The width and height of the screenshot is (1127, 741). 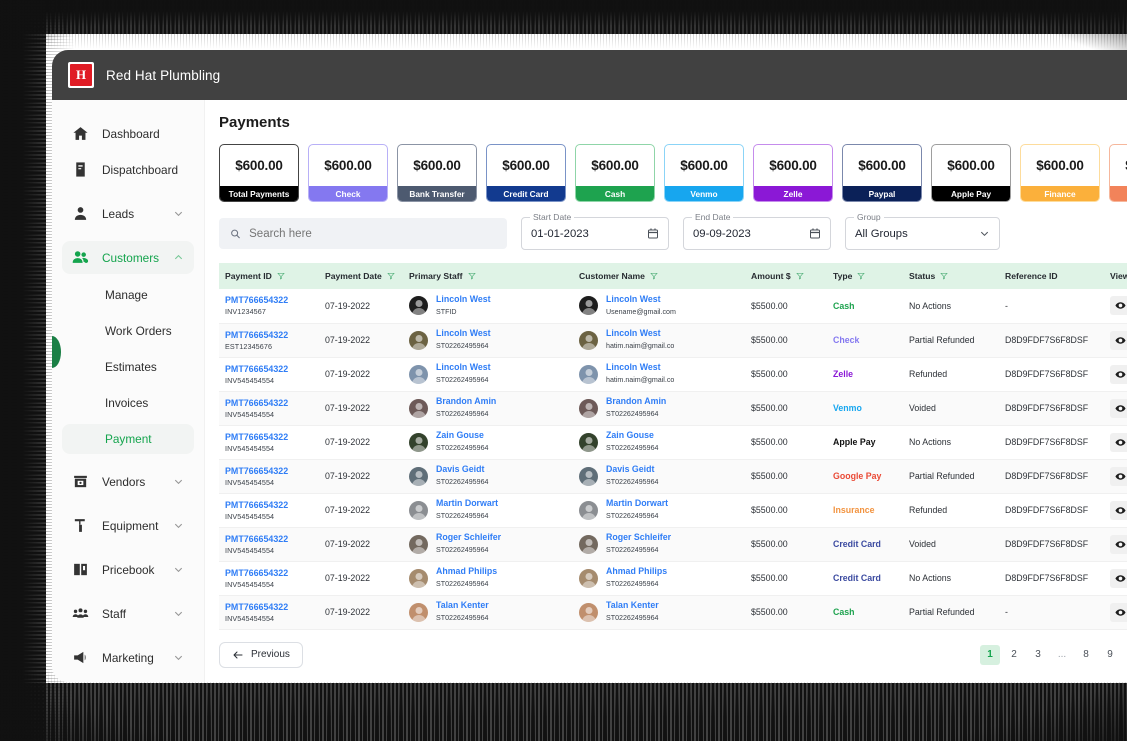 I want to click on sidebar-subitem-invoices: Invoices, so click(x=128, y=403).